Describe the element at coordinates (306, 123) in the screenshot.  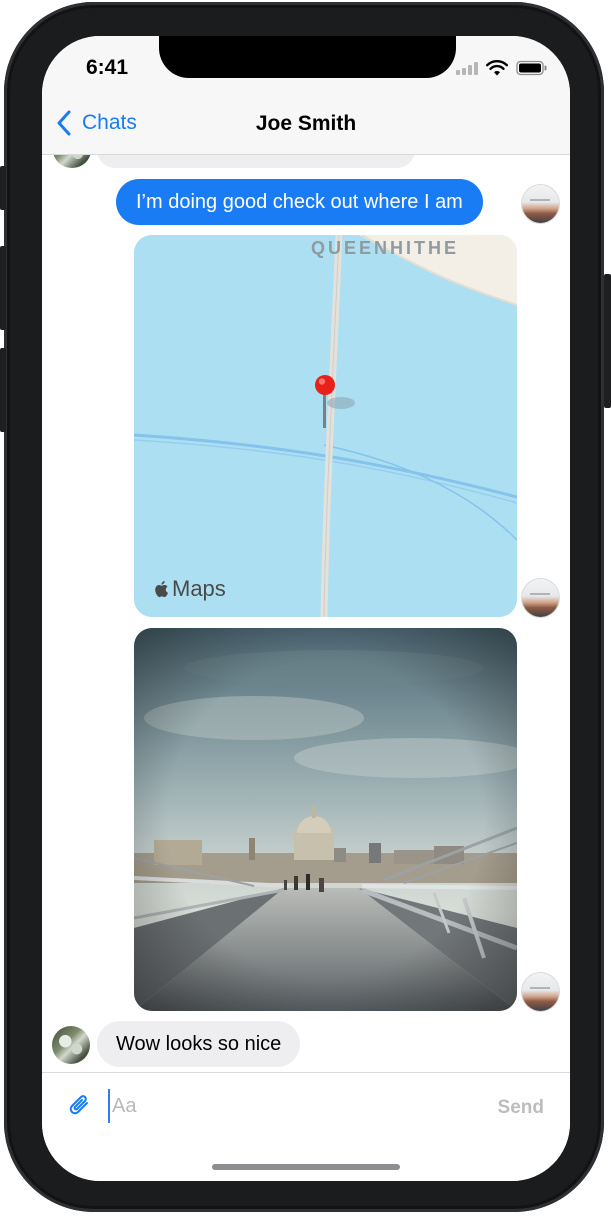
I see `conversation-title: Joe Smith` at that location.